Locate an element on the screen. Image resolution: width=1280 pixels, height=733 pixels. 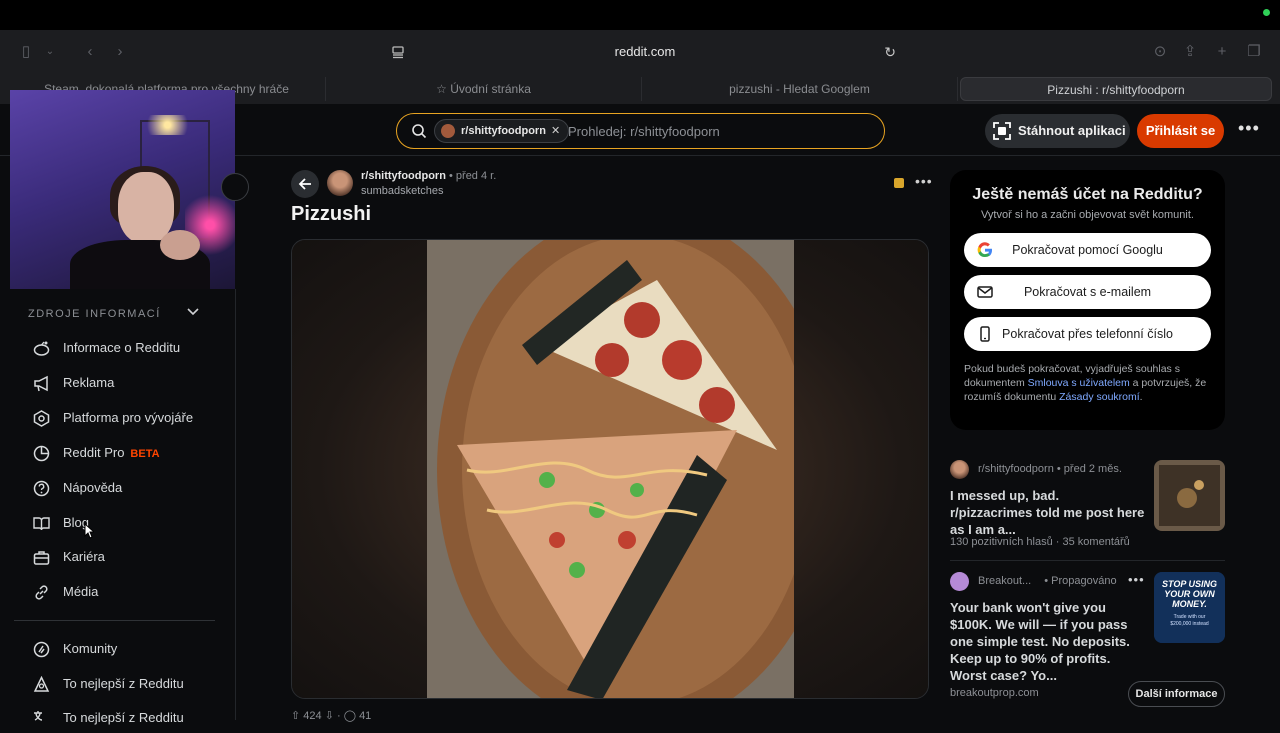
login-button: Přihlásit se is located at coordinates (1180, 131).